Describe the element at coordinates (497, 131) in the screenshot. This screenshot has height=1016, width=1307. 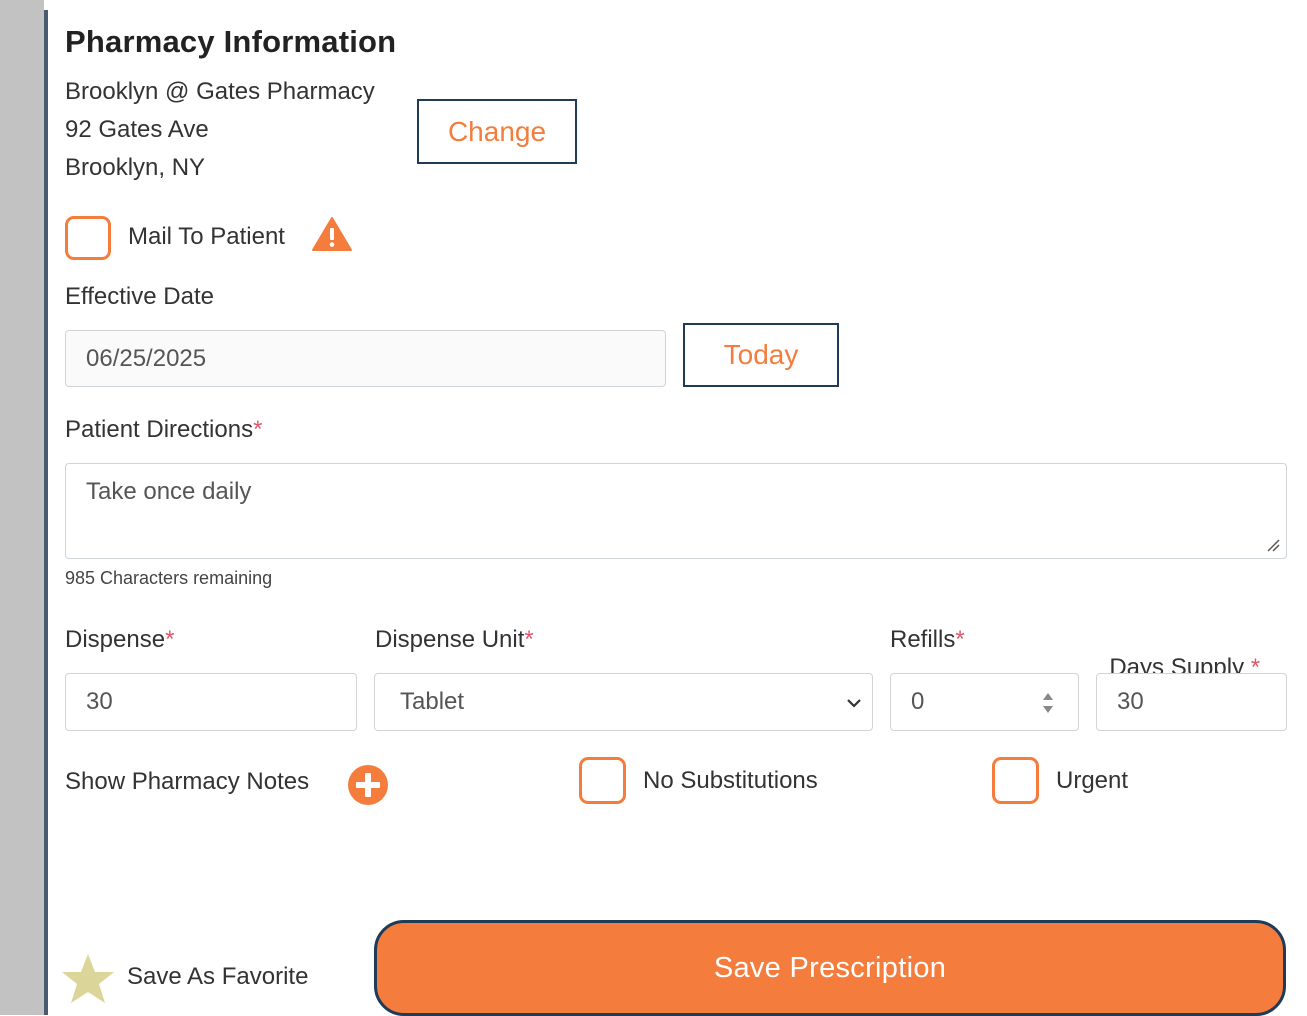
I see `change-pharmacy-button: Change` at that location.